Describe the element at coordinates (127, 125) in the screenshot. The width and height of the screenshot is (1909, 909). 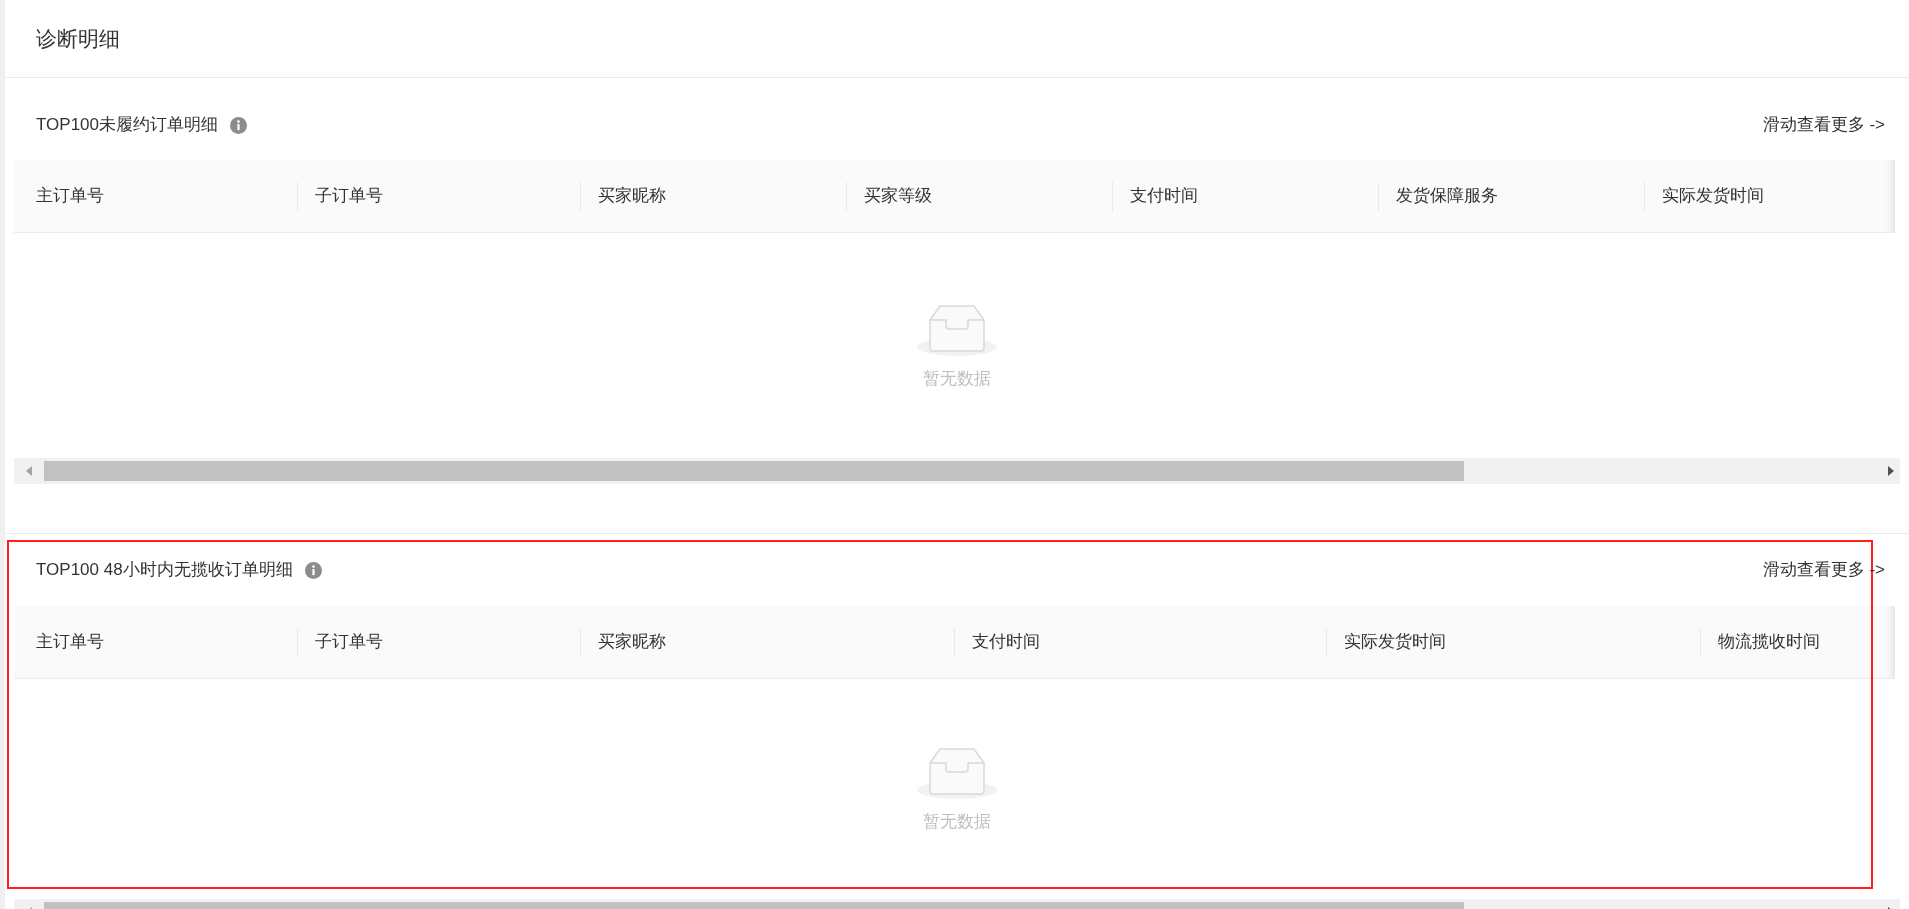
I see `section-title: TOP100未履约订单明细` at that location.